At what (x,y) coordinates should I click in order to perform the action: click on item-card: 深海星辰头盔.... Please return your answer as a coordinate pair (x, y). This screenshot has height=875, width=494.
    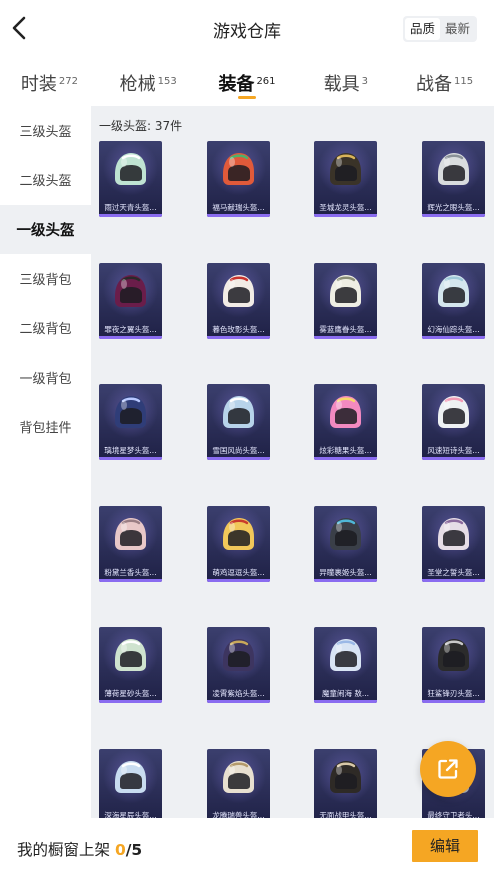
    Looking at the image, I should click on (130, 783).